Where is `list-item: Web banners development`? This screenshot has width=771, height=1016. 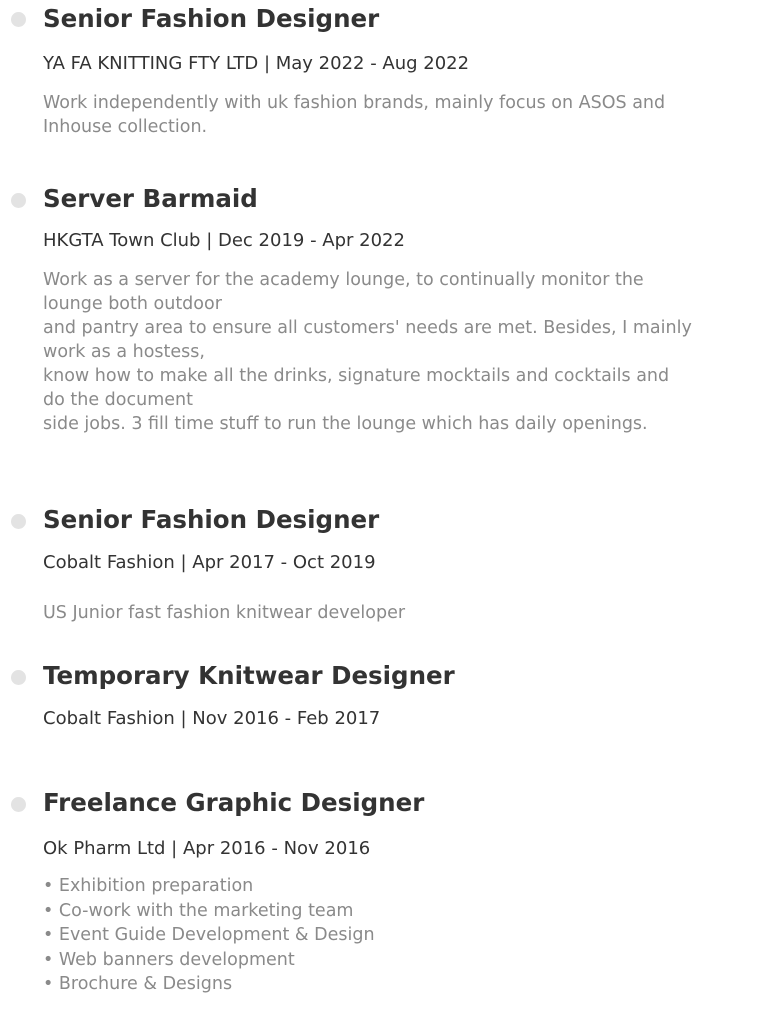 list-item: Web banners development is located at coordinates (209, 960).